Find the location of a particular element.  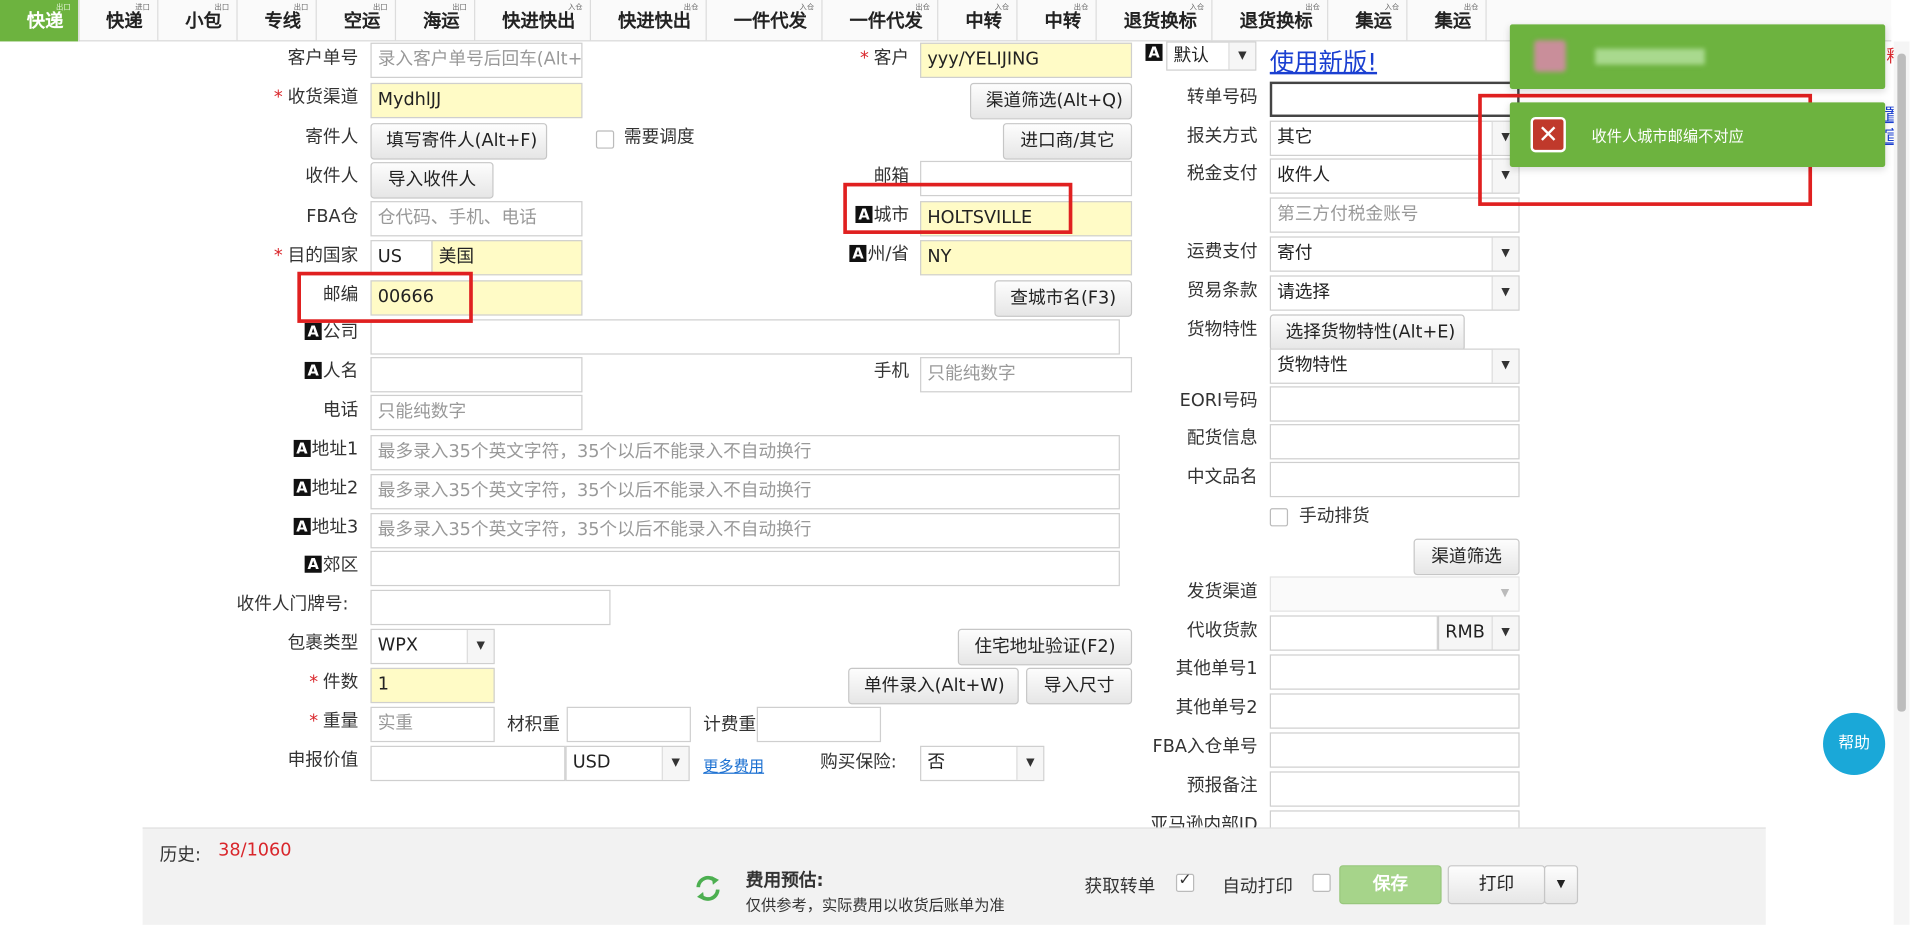

manual-sort-checkbox is located at coordinates (1279, 517).